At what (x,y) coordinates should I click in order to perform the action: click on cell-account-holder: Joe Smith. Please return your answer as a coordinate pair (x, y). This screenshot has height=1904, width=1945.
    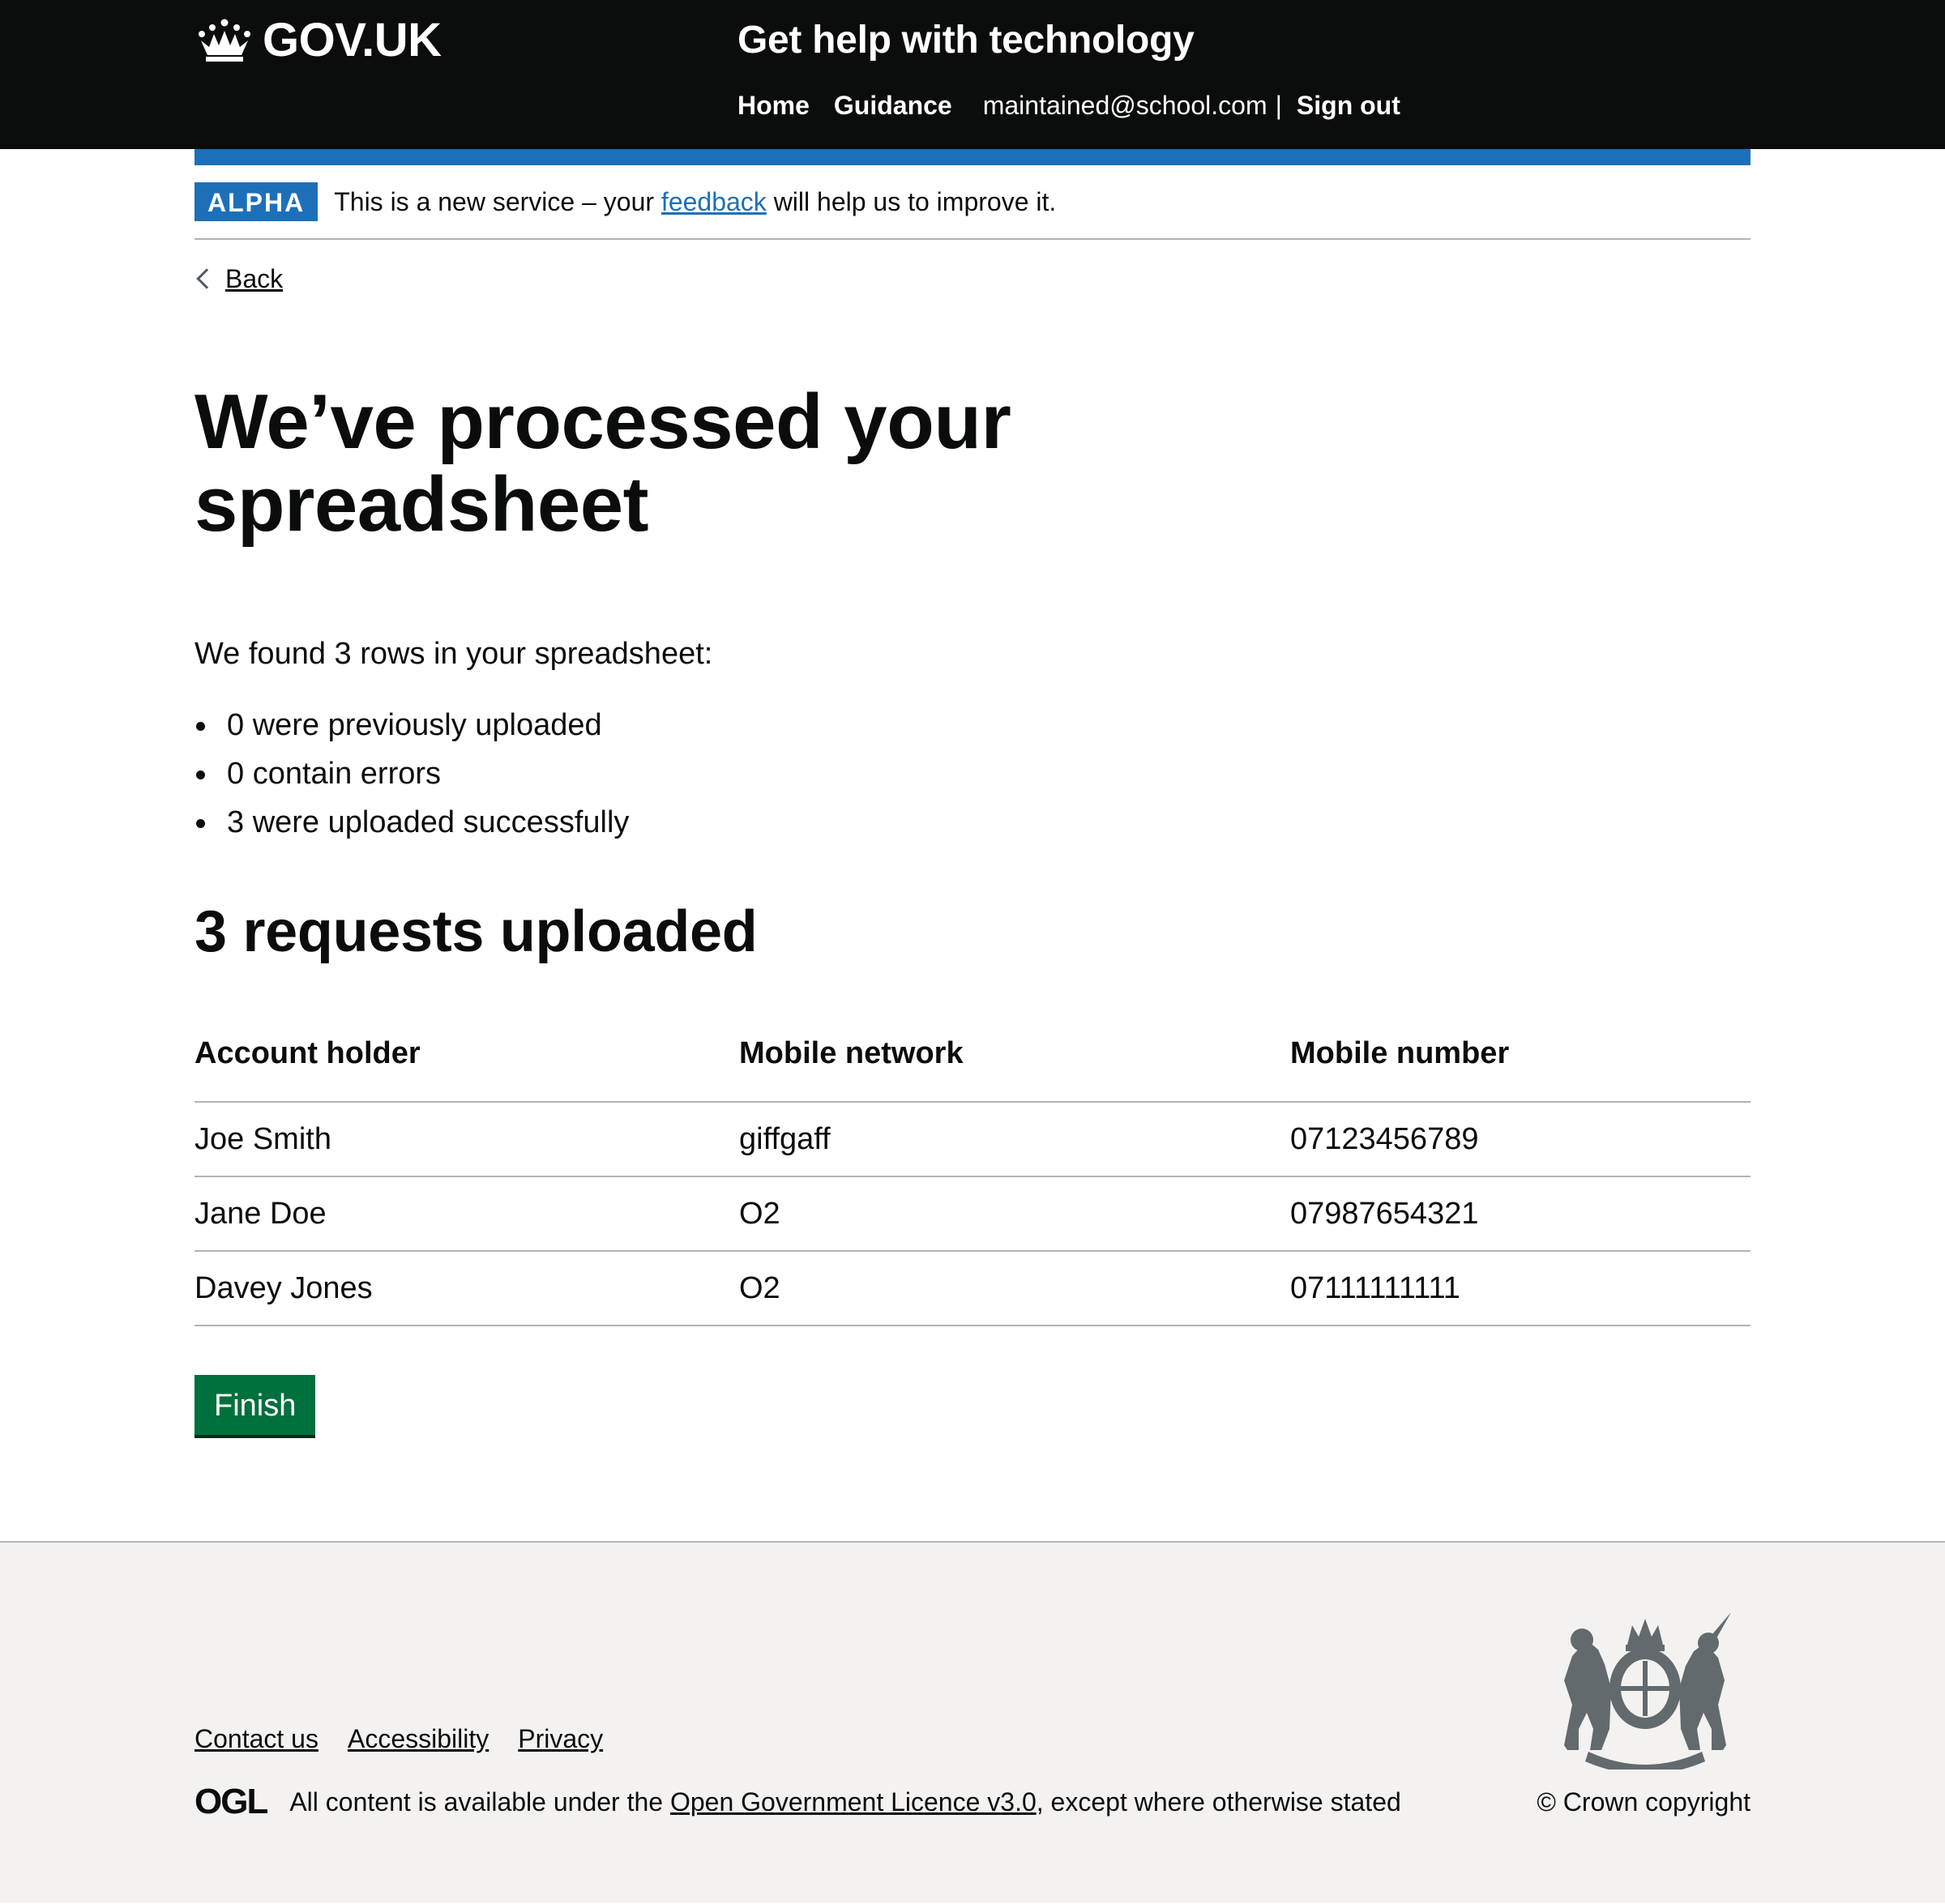
    Looking at the image, I should click on (466, 1139).